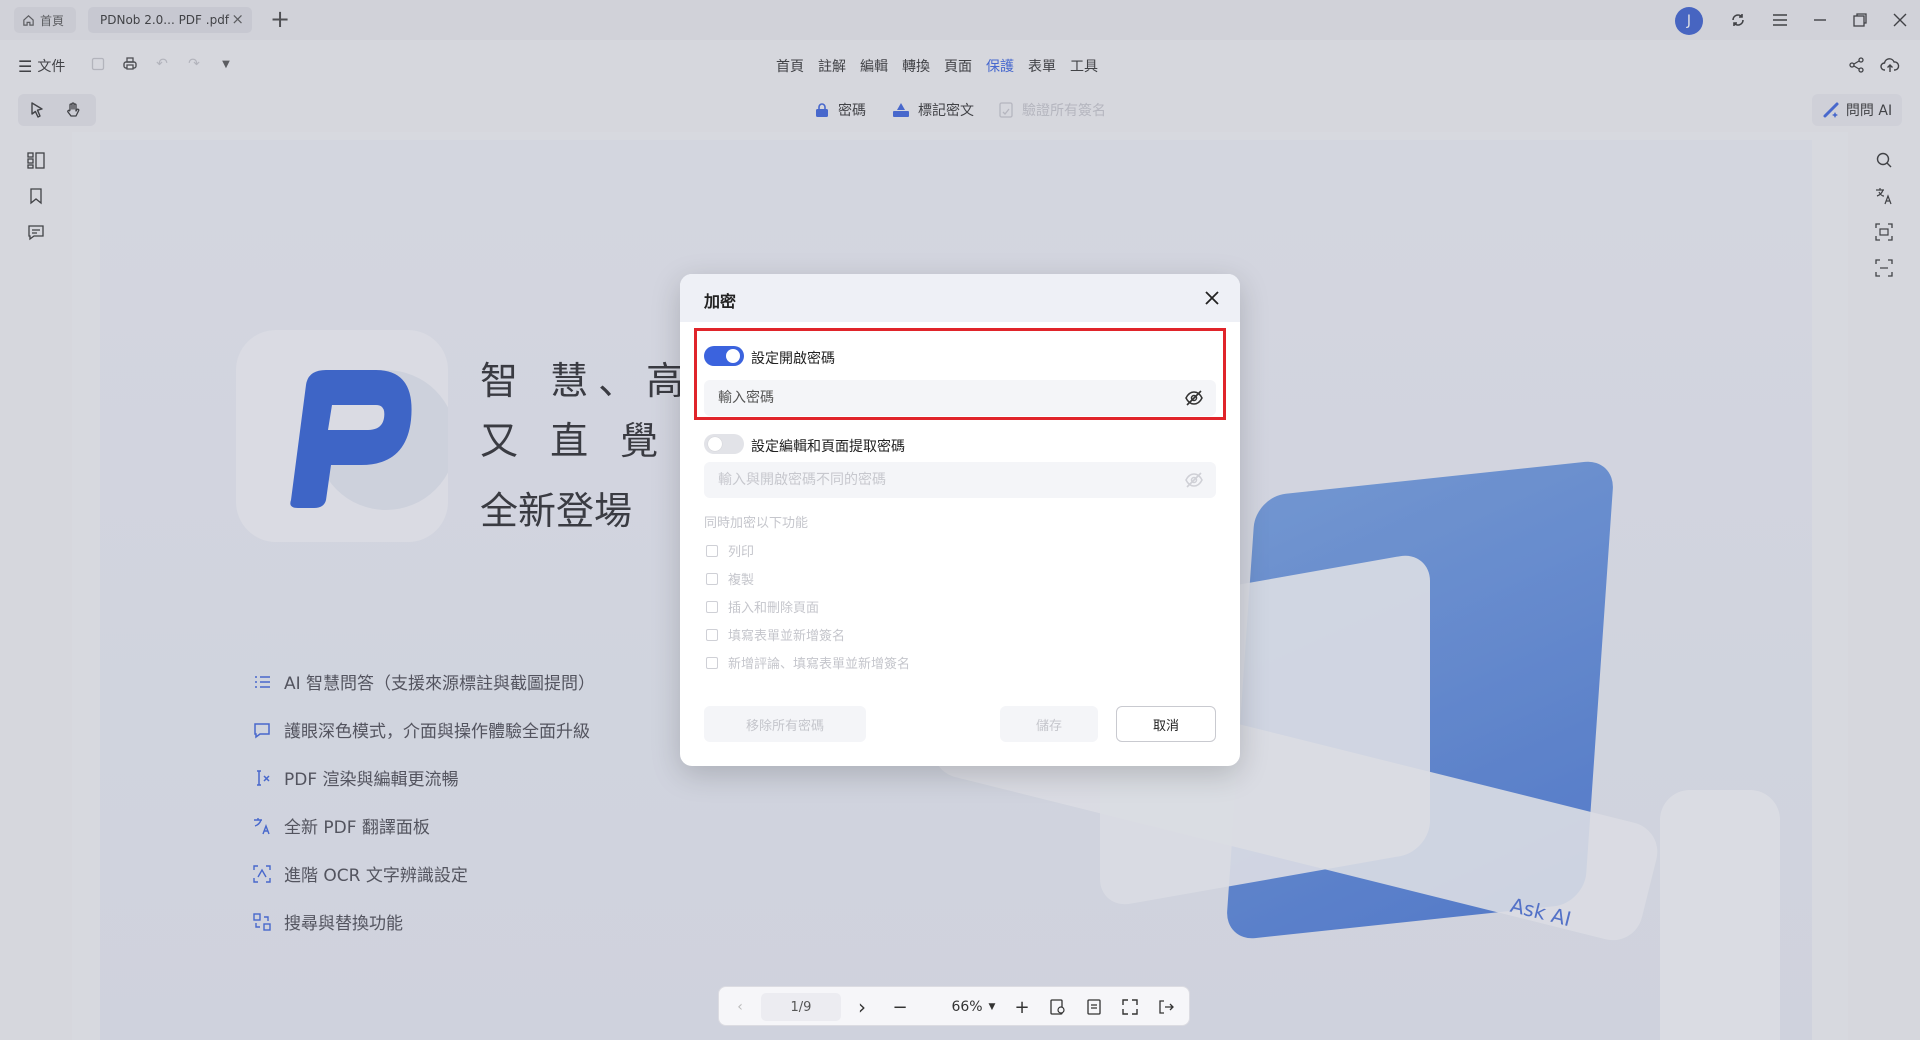 The width and height of the screenshot is (1920, 1040). I want to click on restriction-print-checkbox: 列印, so click(730, 550).